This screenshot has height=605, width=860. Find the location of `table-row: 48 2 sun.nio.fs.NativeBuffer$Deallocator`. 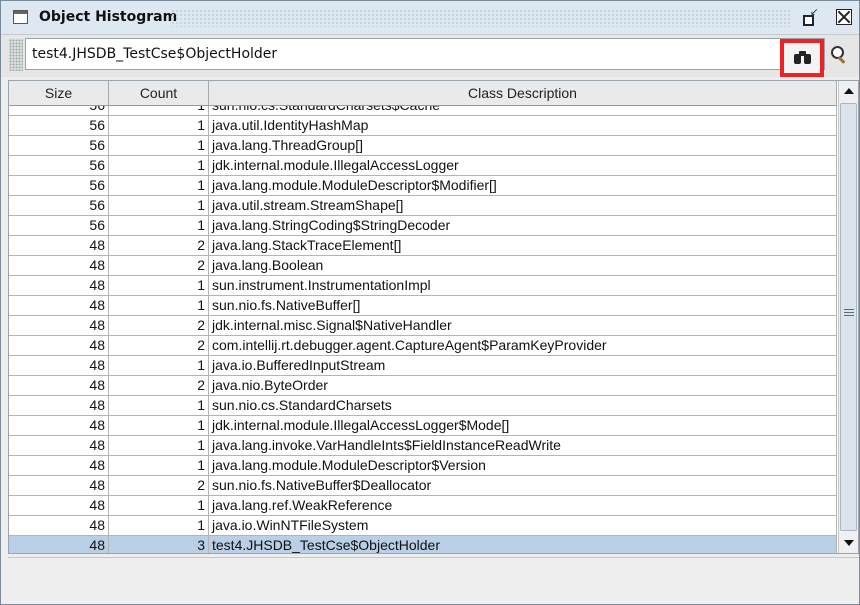

table-row: 48 2 sun.nio.fs.NativeBuffer$Deallocator is located at coordinates (423, 486).